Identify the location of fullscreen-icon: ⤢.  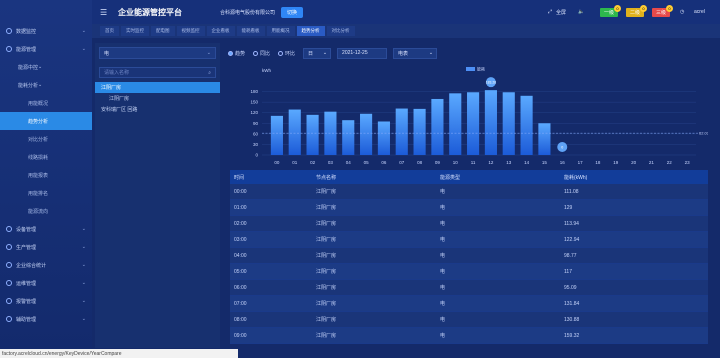
(550, 12).